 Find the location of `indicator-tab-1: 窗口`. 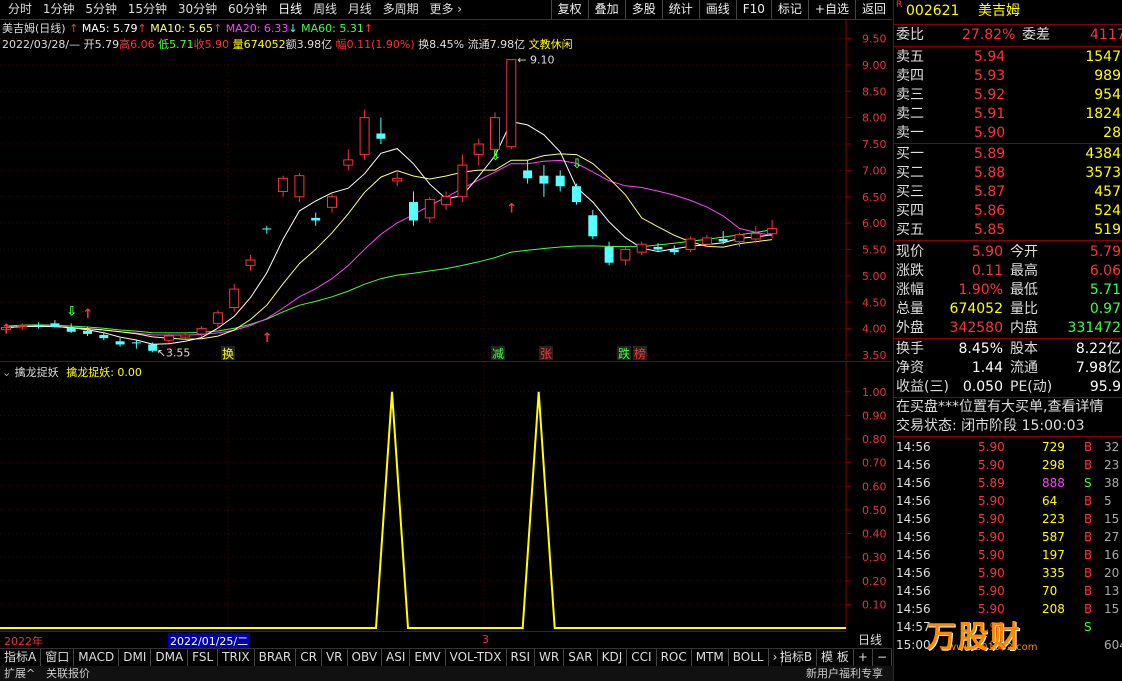

indicator-tab-1: 窗口 is located at coordinates (58, 657).